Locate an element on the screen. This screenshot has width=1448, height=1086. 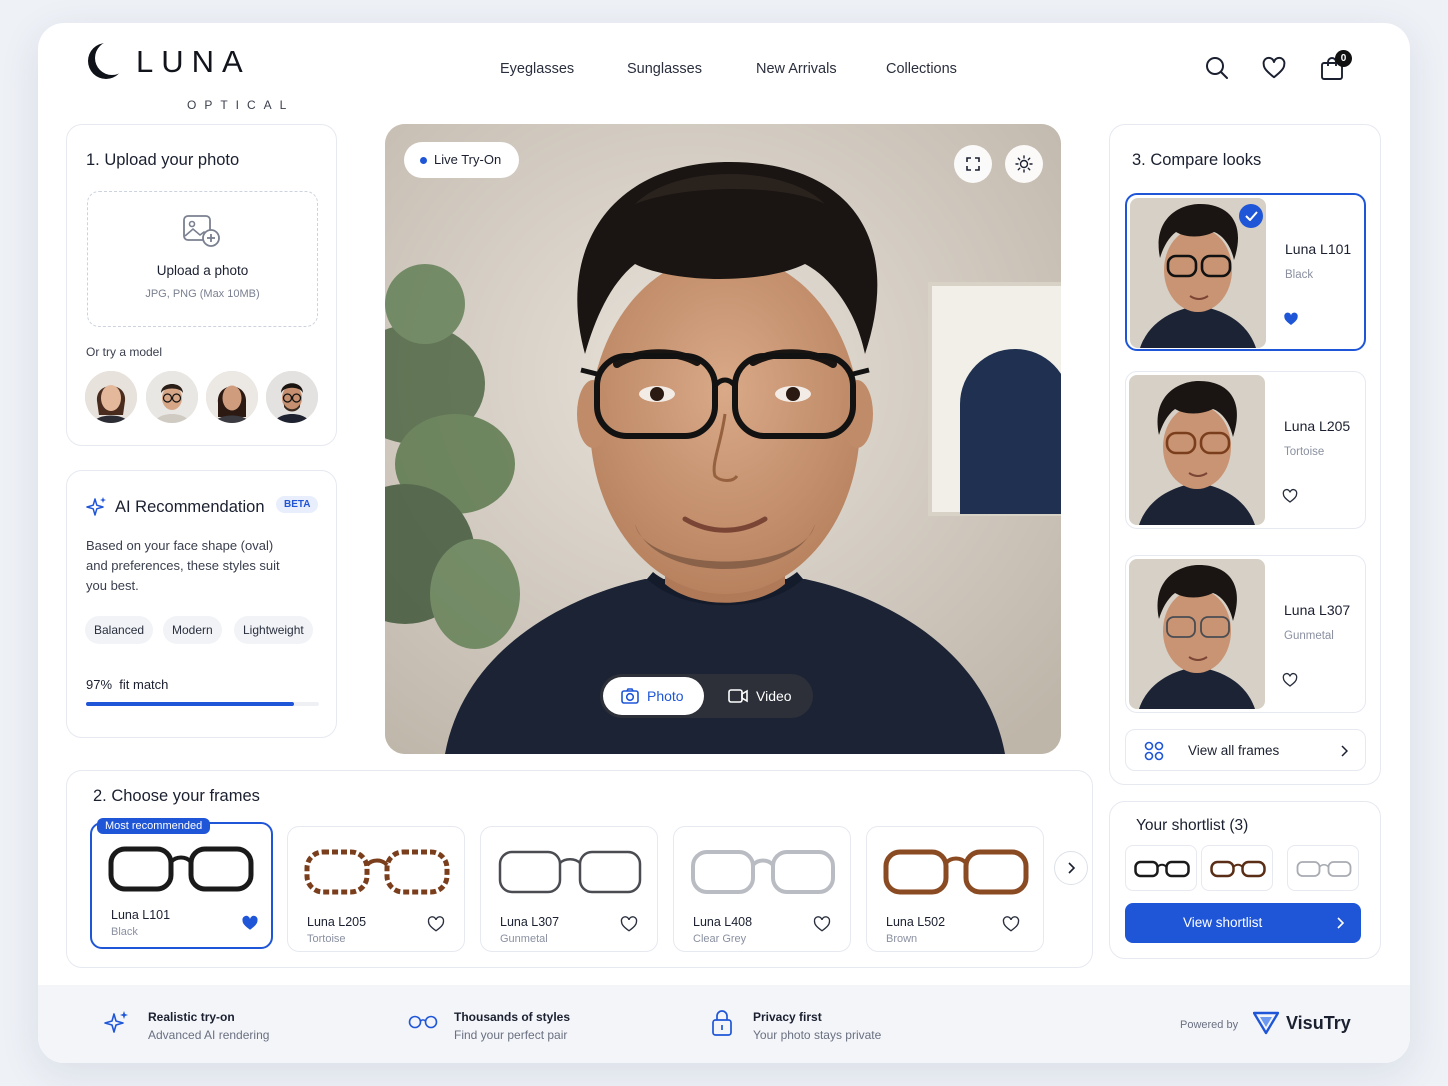
selected-check-icon is located at coordinates (1251, 216).